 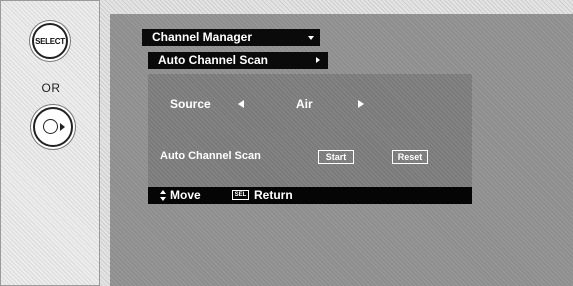 I want to click on submenu-item: Auto Channel Scan, so click(x=238, y=60).